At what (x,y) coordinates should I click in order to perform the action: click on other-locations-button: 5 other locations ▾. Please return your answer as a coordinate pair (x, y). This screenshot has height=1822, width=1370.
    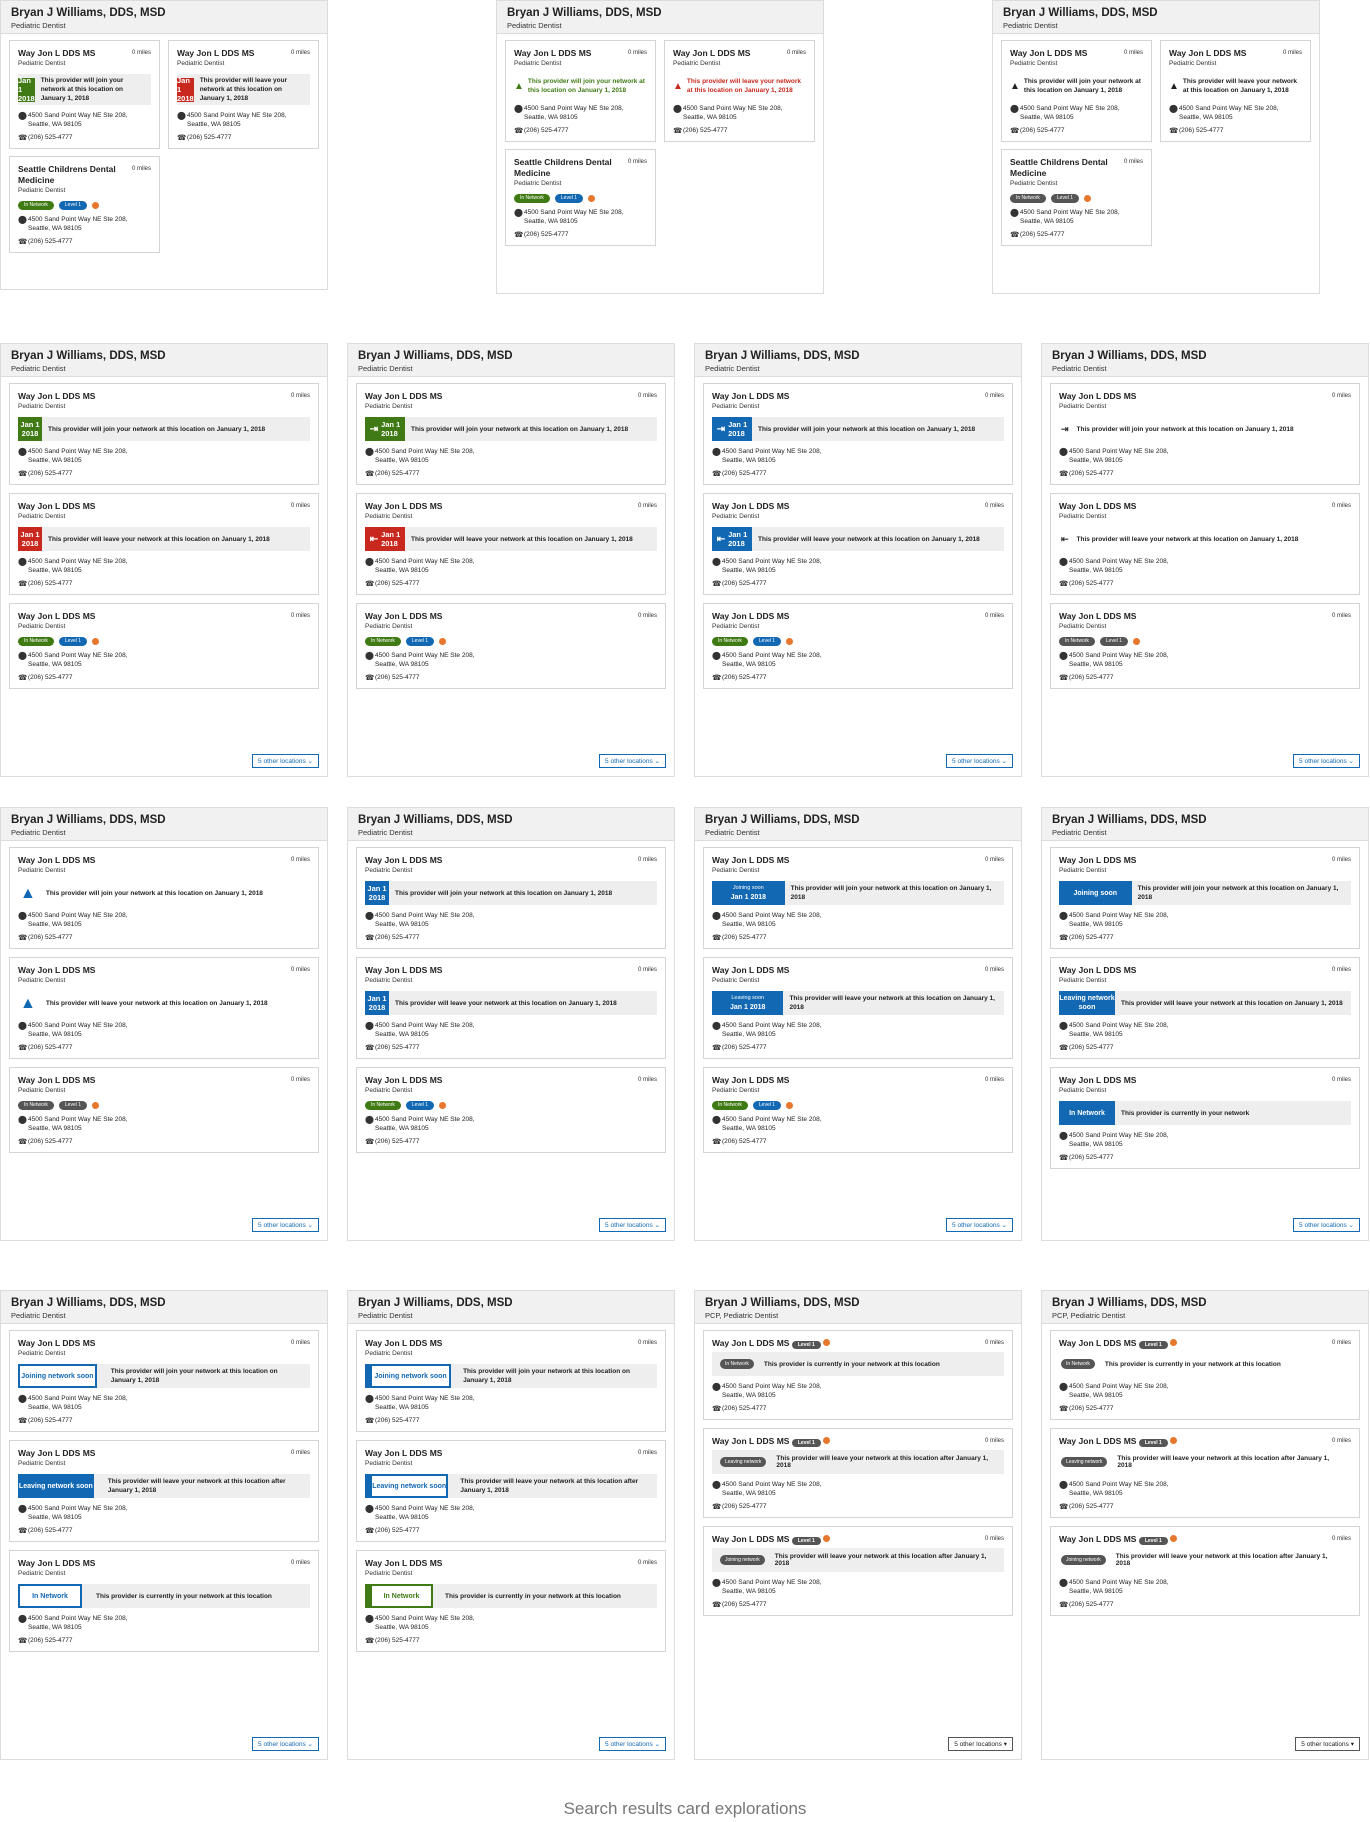
    Looking at the image, I should click on (980, 1744).